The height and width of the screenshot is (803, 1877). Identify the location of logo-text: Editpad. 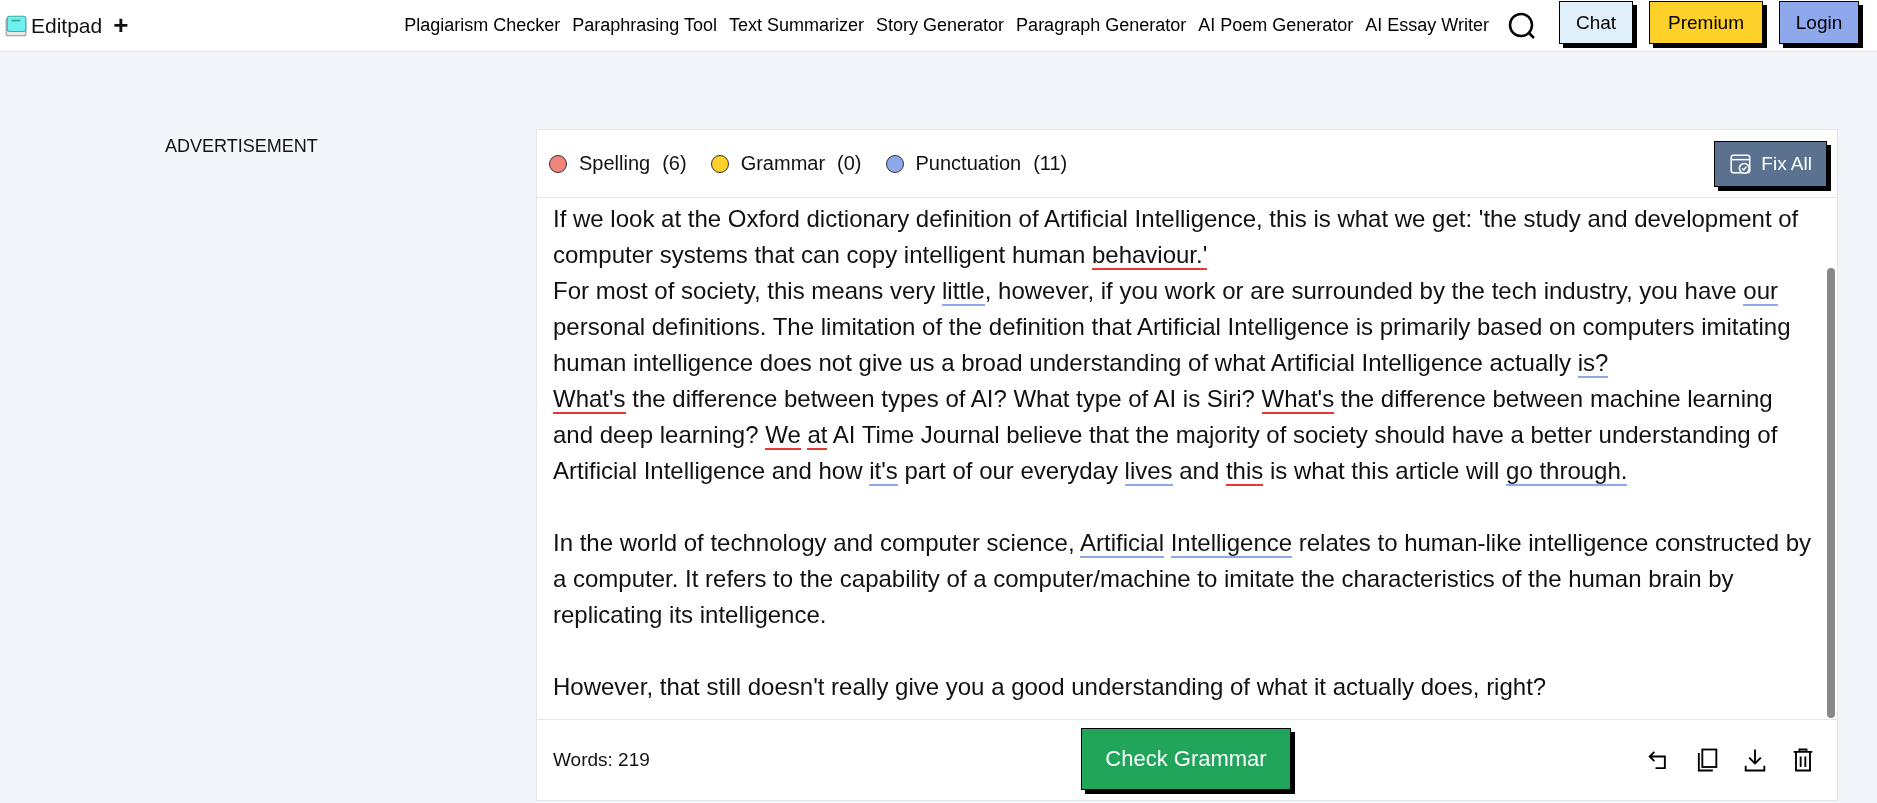
(67, 25).